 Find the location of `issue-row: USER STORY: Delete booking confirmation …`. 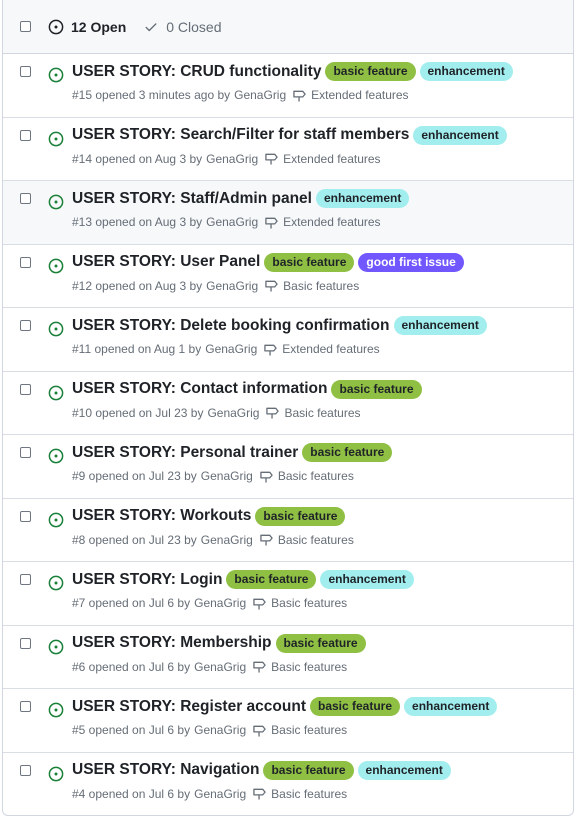

issue-row: USER STORY: Delete booking confirmation … is located at coordinates (288, 340).